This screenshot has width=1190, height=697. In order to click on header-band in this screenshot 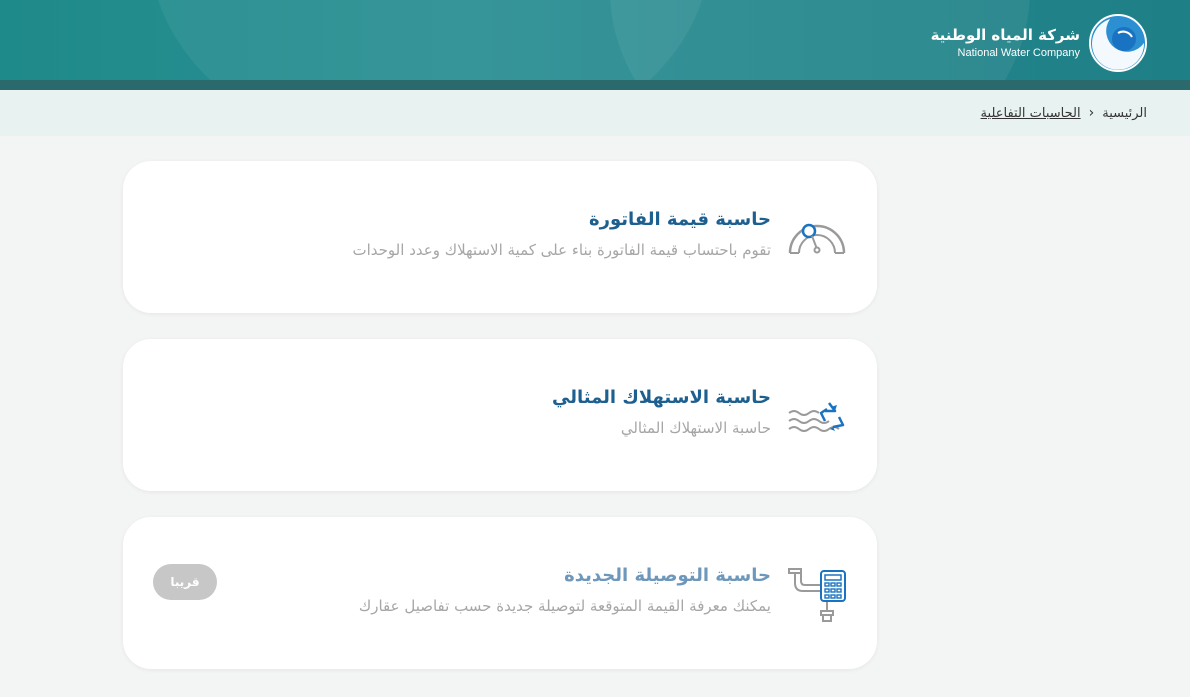, I will do `click(595, 85)`.